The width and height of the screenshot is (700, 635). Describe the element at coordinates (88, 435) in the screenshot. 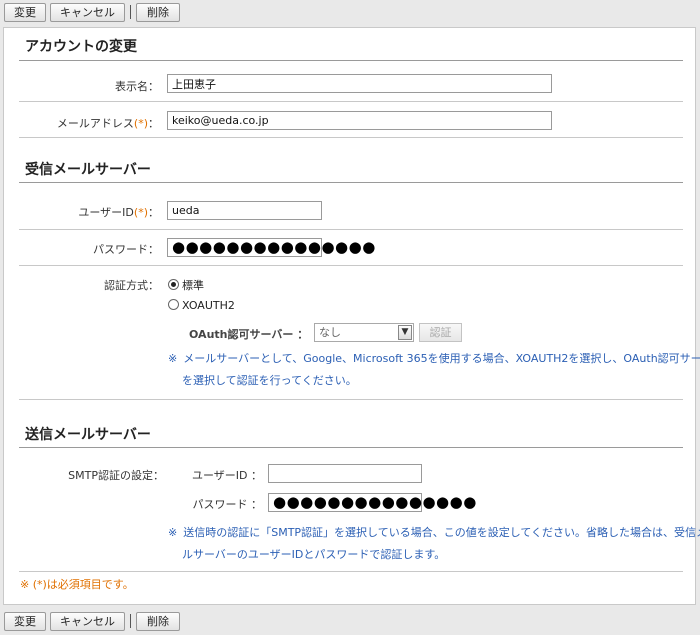

I see `outgoing-section-title: 送信メールサーバー` at that location.